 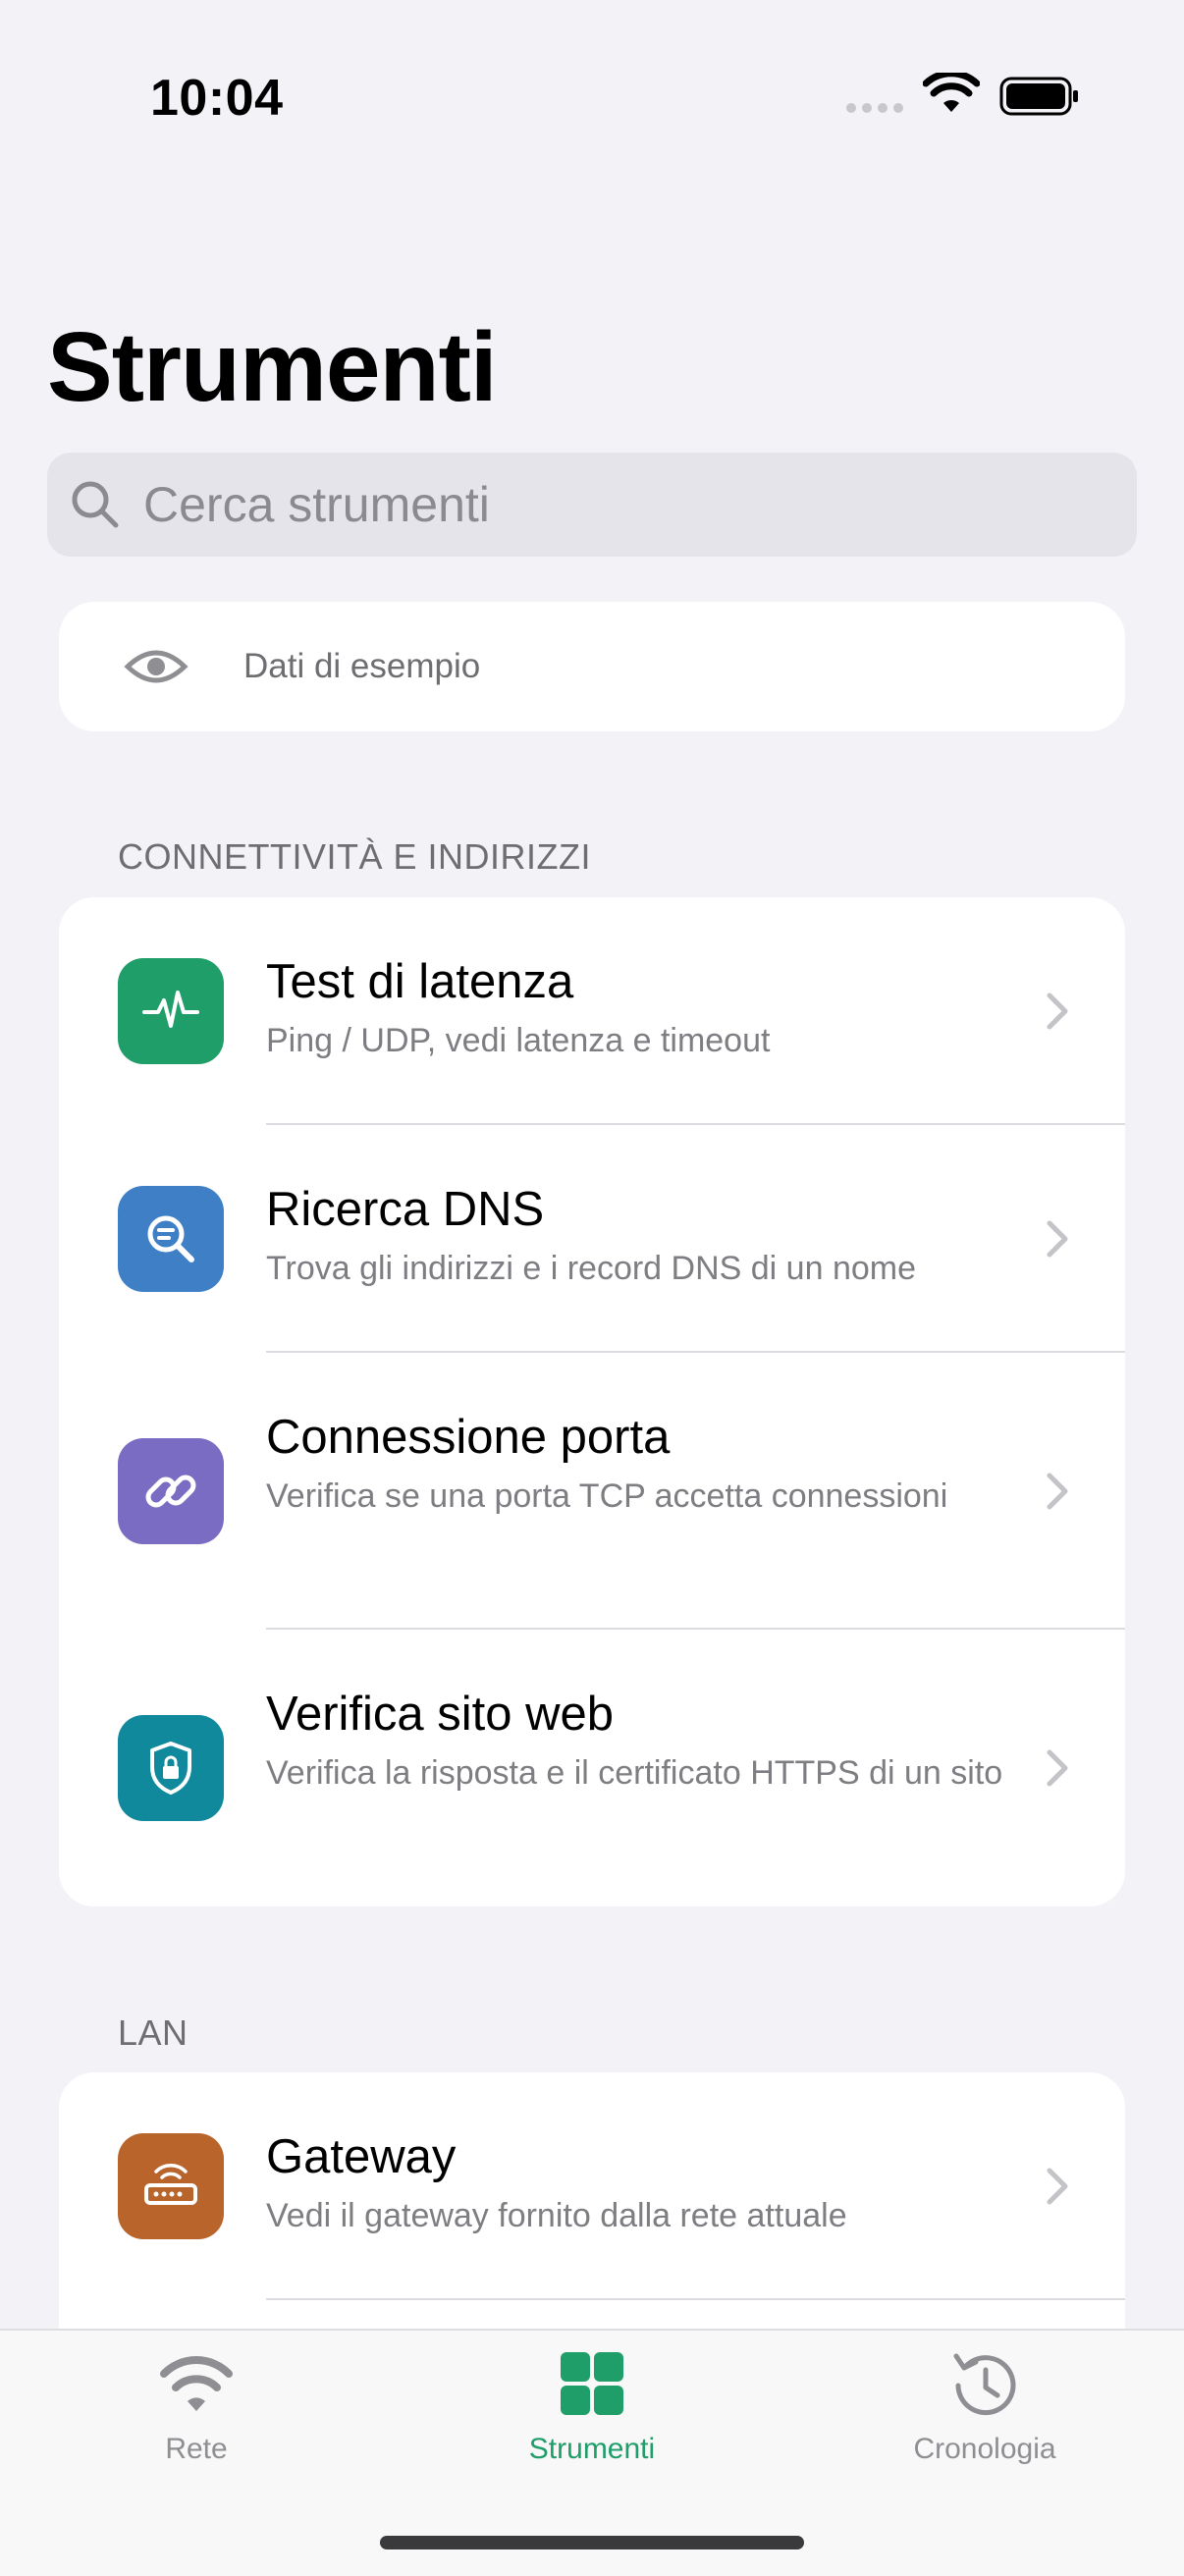 What do you see at coordinates (592, 666) in the screenshot?
I see `sample-data-card: Dati di esempio` at bounding box center [592, 666].